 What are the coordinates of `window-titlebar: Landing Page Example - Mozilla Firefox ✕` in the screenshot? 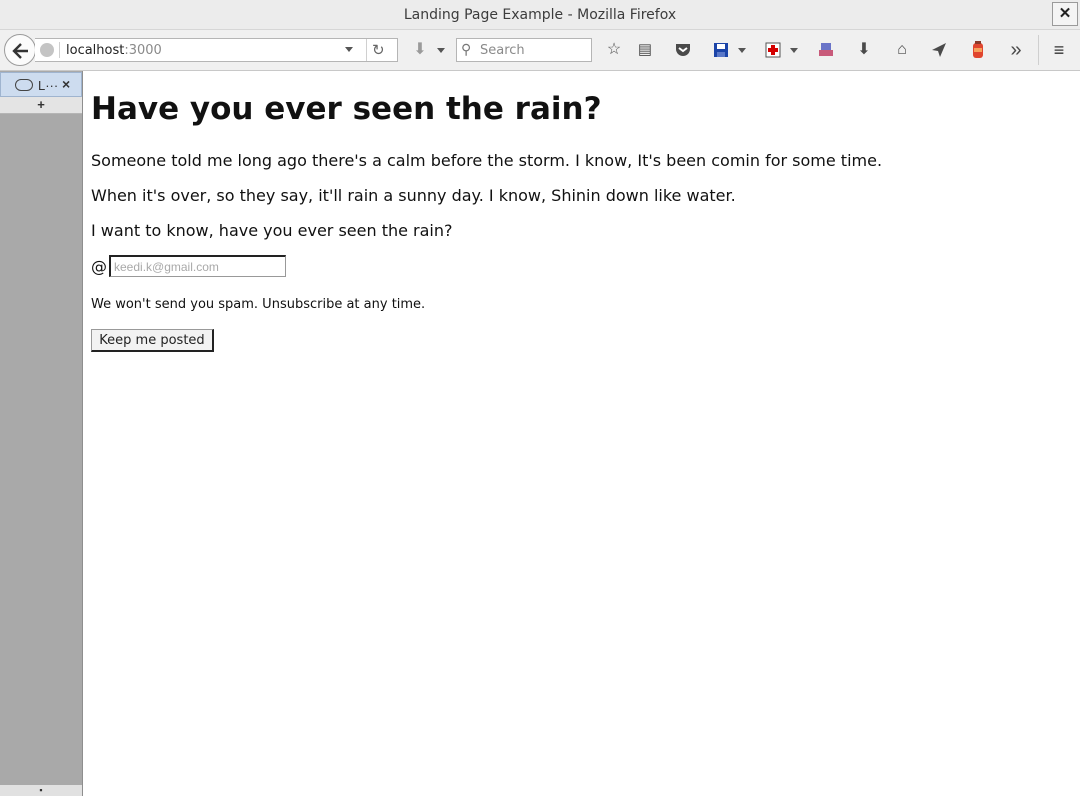 It's located at (540, 15).